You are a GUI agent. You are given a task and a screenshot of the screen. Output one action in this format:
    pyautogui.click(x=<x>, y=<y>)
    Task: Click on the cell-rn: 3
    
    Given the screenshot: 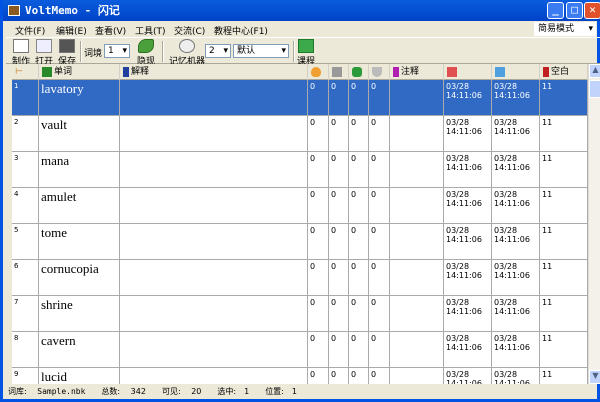 What is the action you would take?
    pyautogui.click(x=25, y=170)
    